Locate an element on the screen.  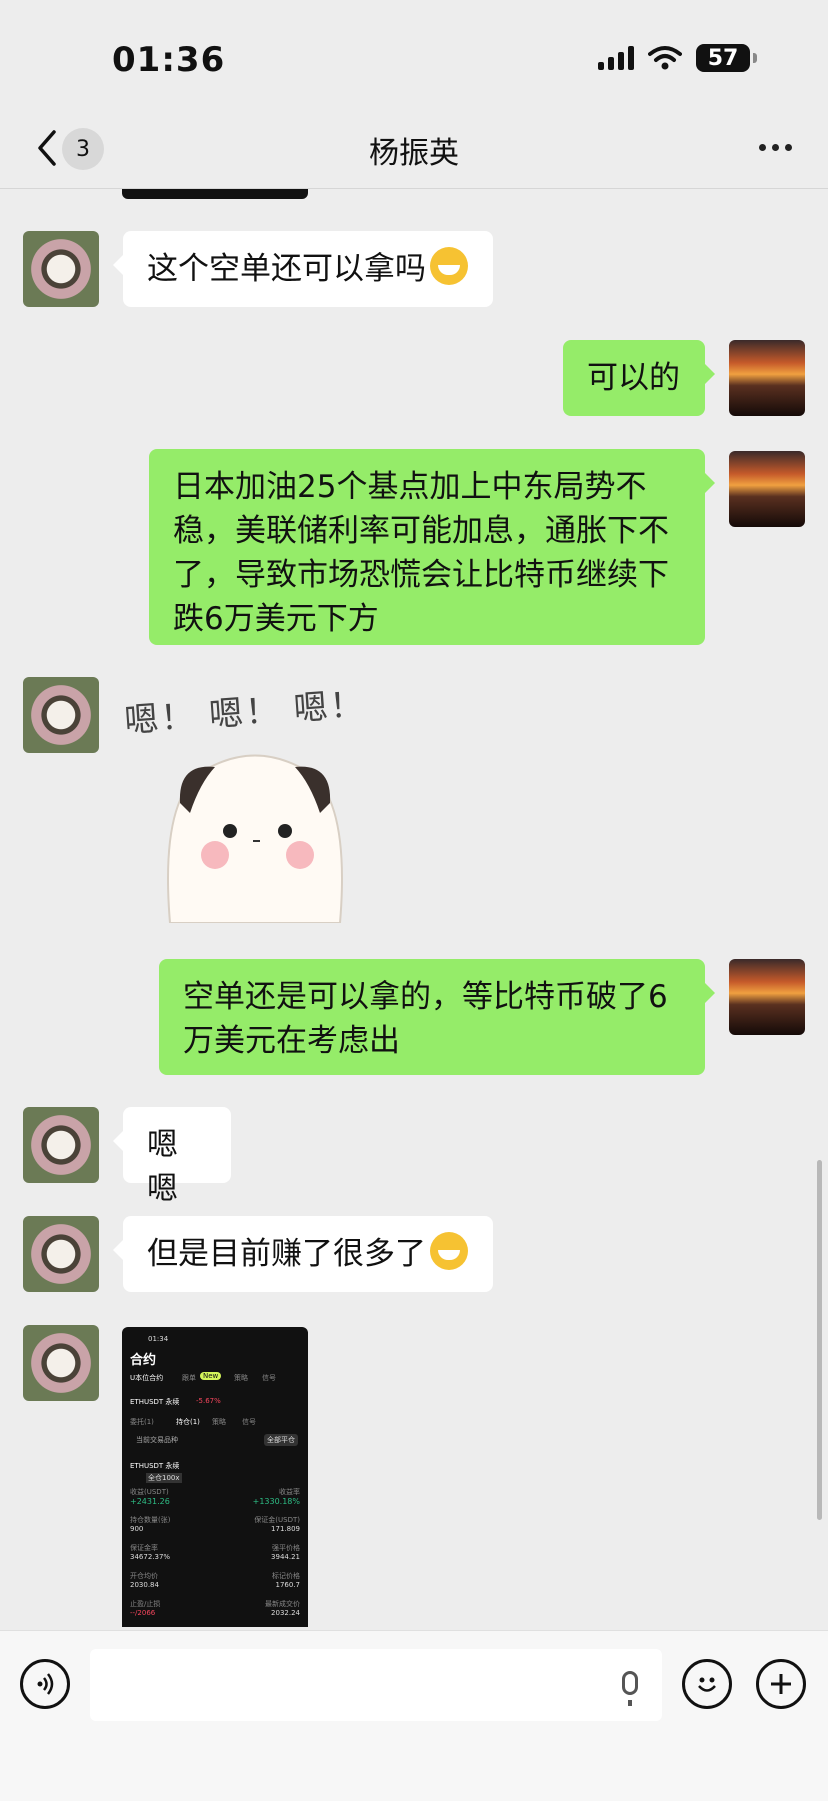
message-bubble: 但是目前赚了很多了 is located at coordinates (303, 1254).